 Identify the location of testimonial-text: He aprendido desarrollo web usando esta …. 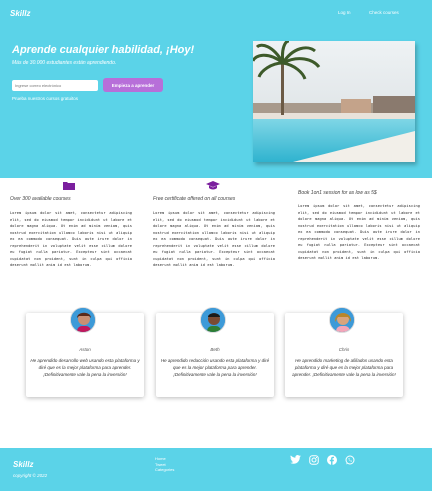
(85, 367).